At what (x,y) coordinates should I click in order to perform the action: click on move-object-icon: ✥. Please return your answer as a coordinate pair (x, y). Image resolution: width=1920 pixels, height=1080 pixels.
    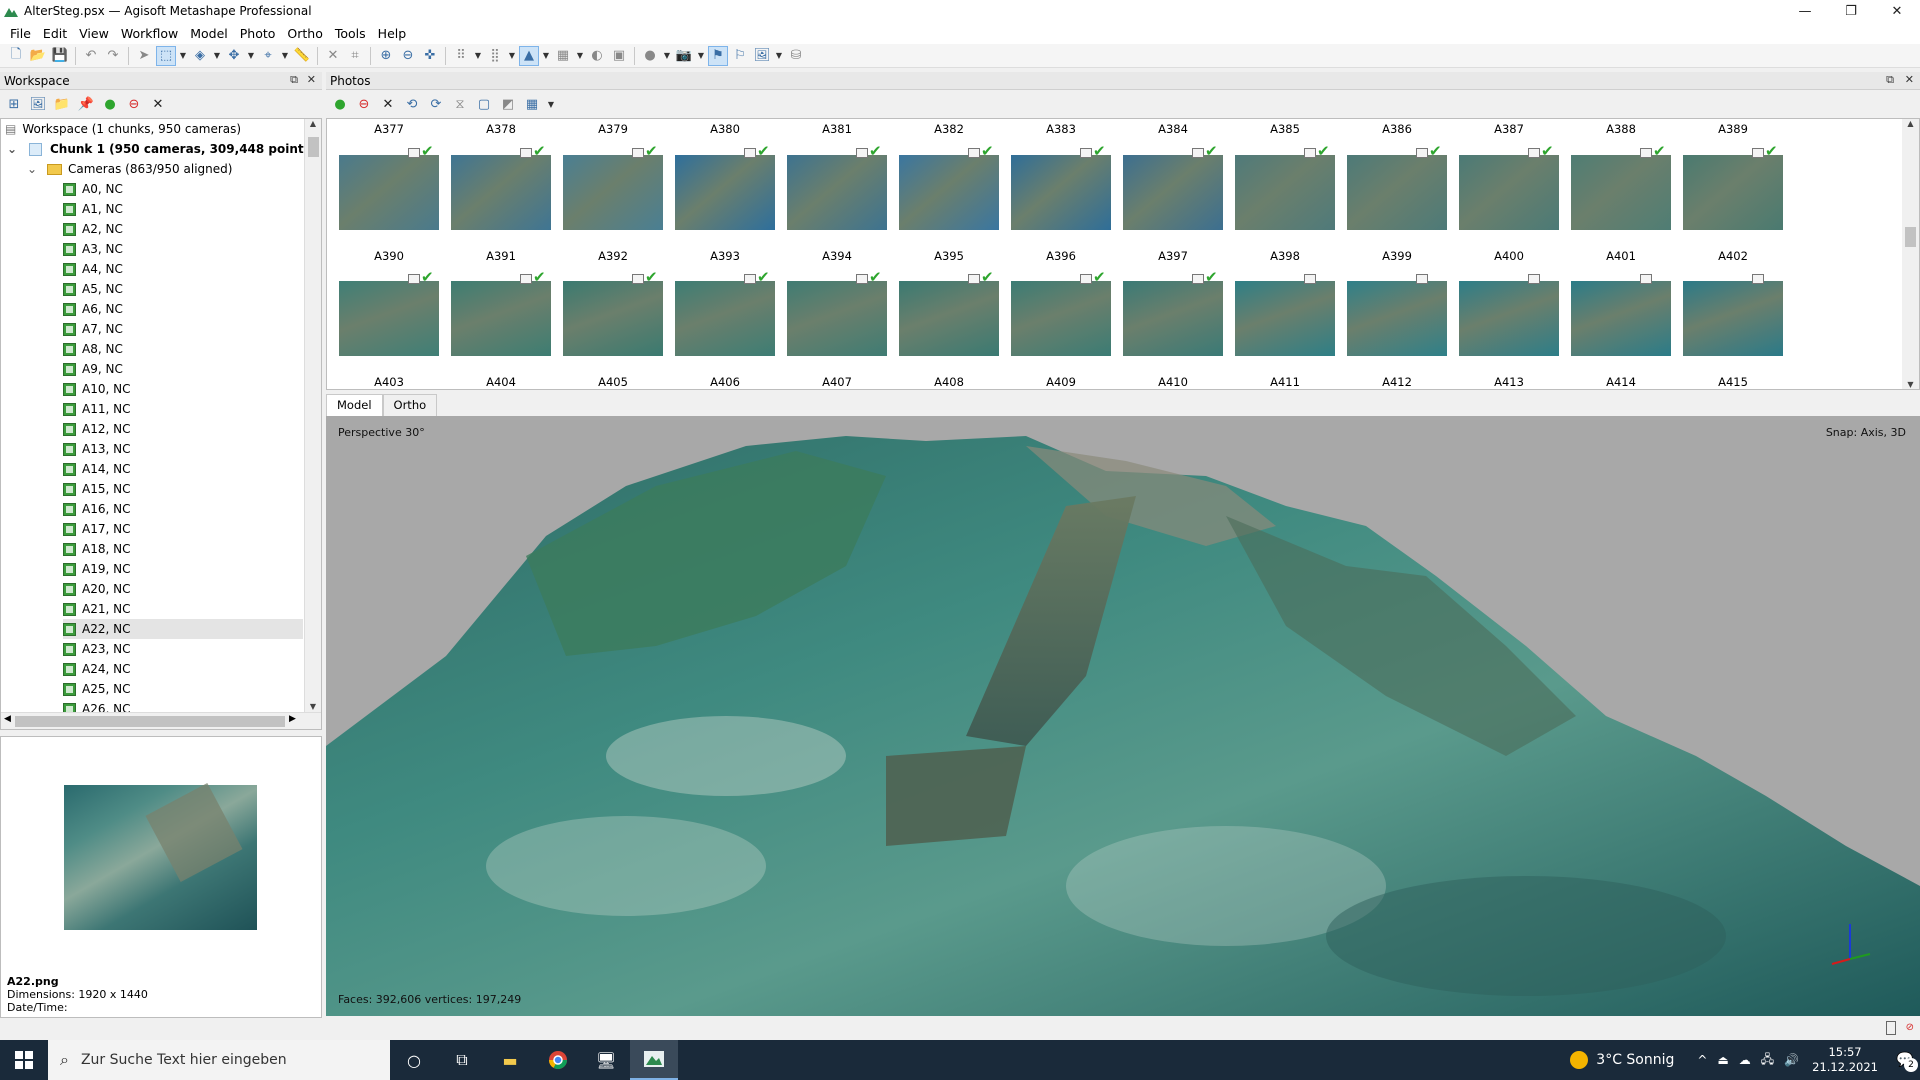
    Looking at the image, I should click on (234, 56).